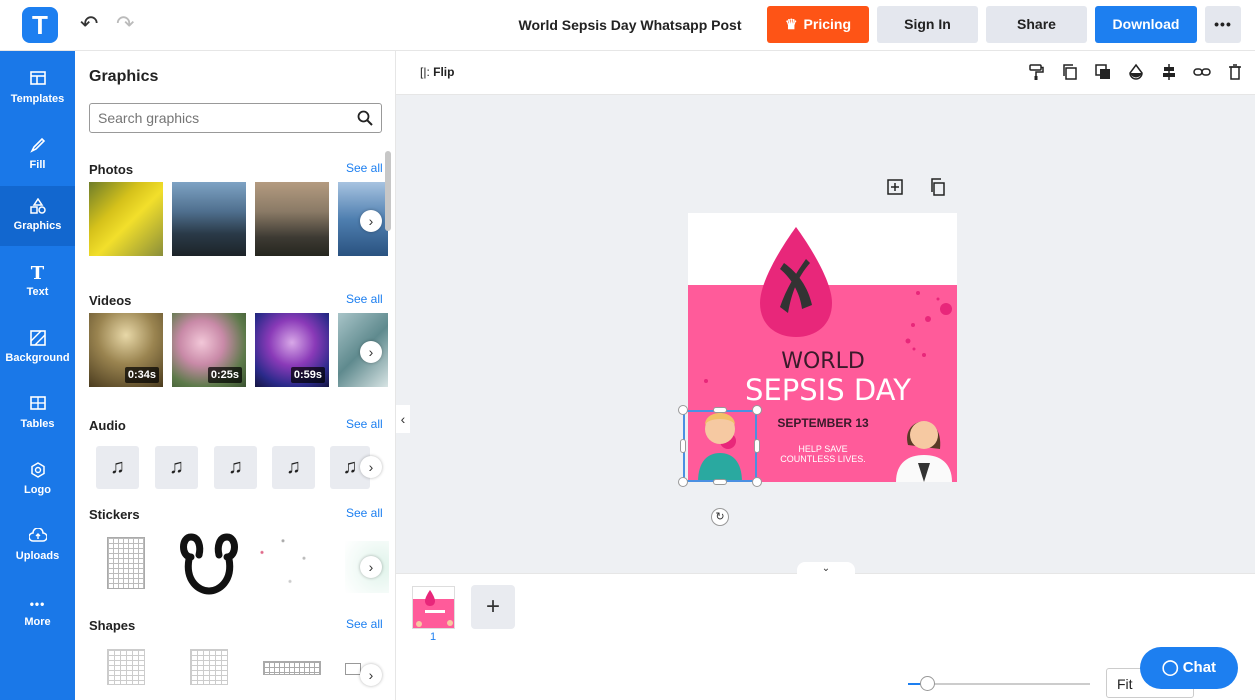  Describe the element at coordinates (112, 625) in the screenshot. I see `section-title-shapes: Shapes` at that location.